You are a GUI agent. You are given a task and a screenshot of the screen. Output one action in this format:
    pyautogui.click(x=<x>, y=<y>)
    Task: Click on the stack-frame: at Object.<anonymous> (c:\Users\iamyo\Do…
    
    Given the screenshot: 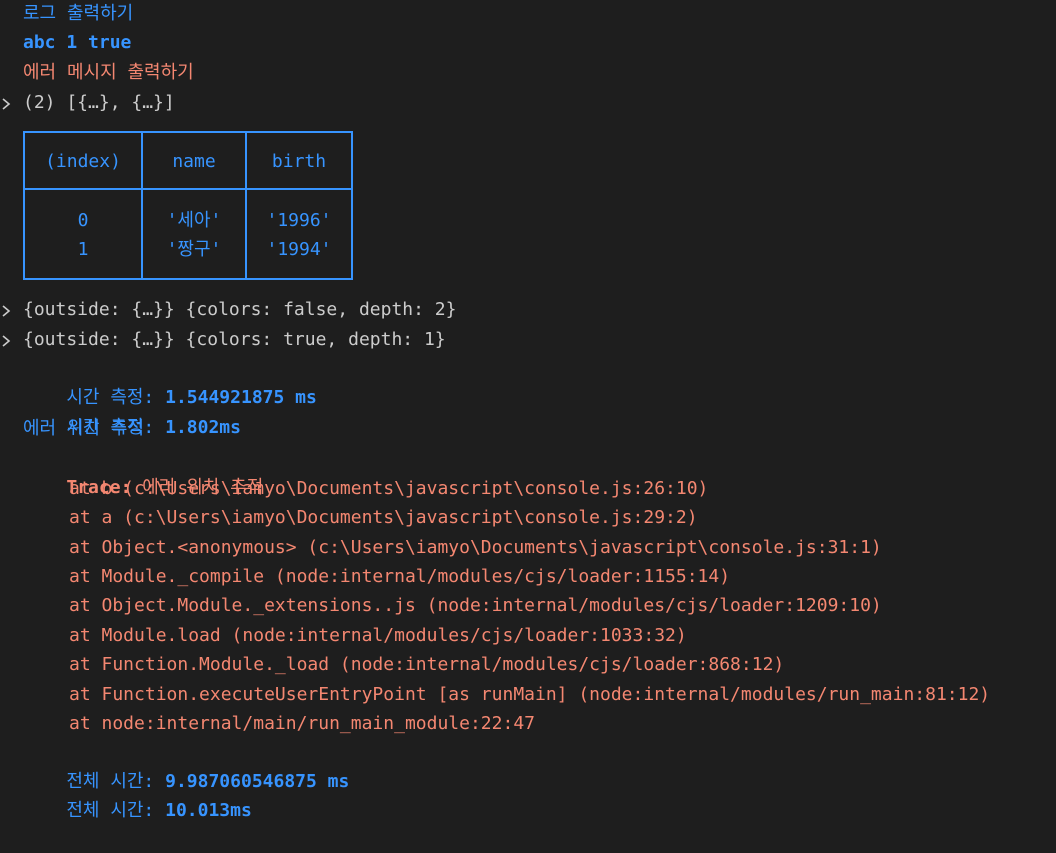 What is the action you would take?
    pyautogui.click(x=475, y=548)
    